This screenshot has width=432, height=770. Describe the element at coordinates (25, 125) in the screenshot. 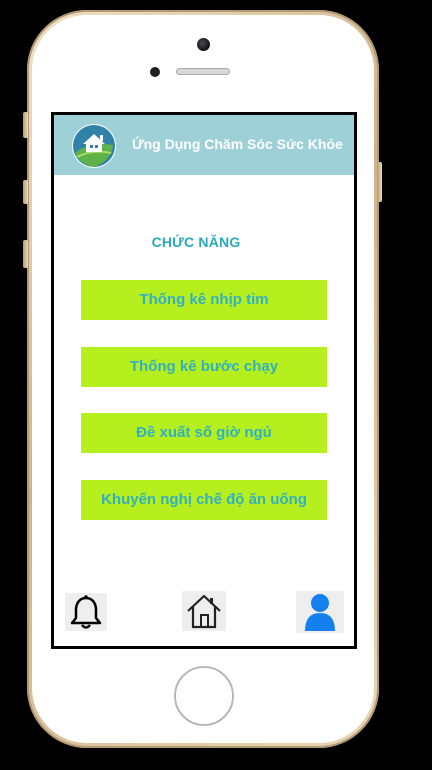

I see `mute-switch` at that location.